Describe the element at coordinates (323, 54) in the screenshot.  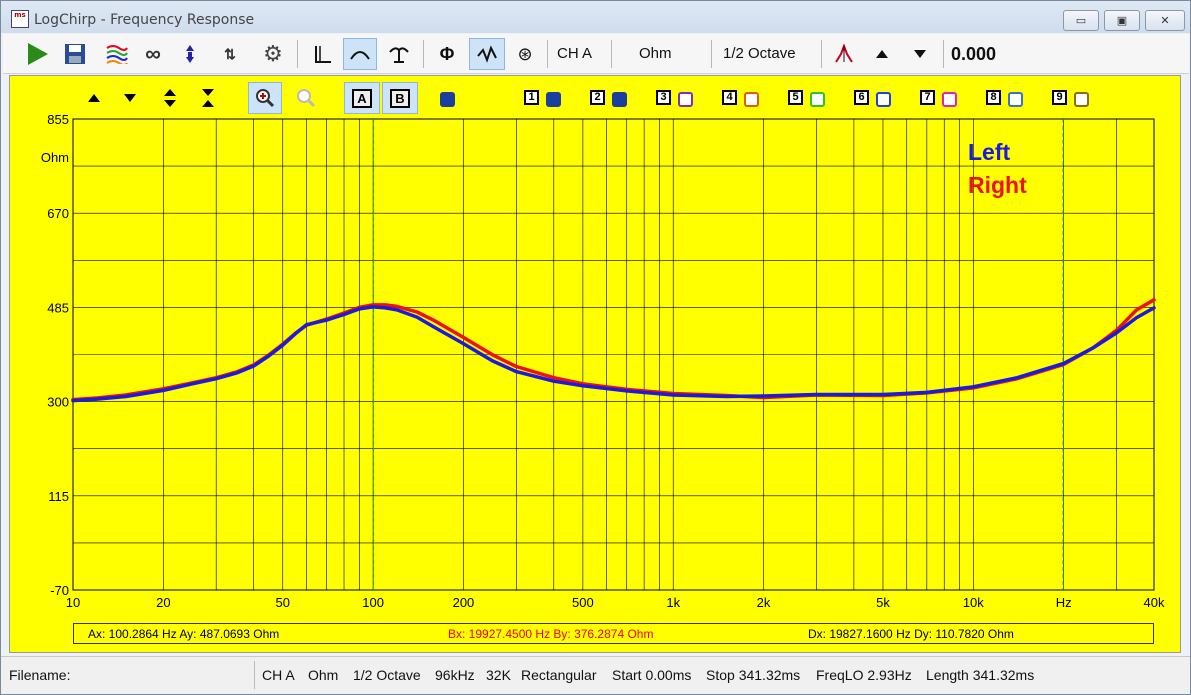
I see `ir-icon` at that location.